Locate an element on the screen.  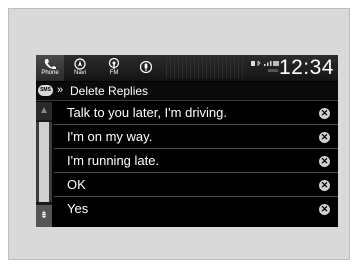
list-item: Yes ✕ is located at coordinates (196, 209).